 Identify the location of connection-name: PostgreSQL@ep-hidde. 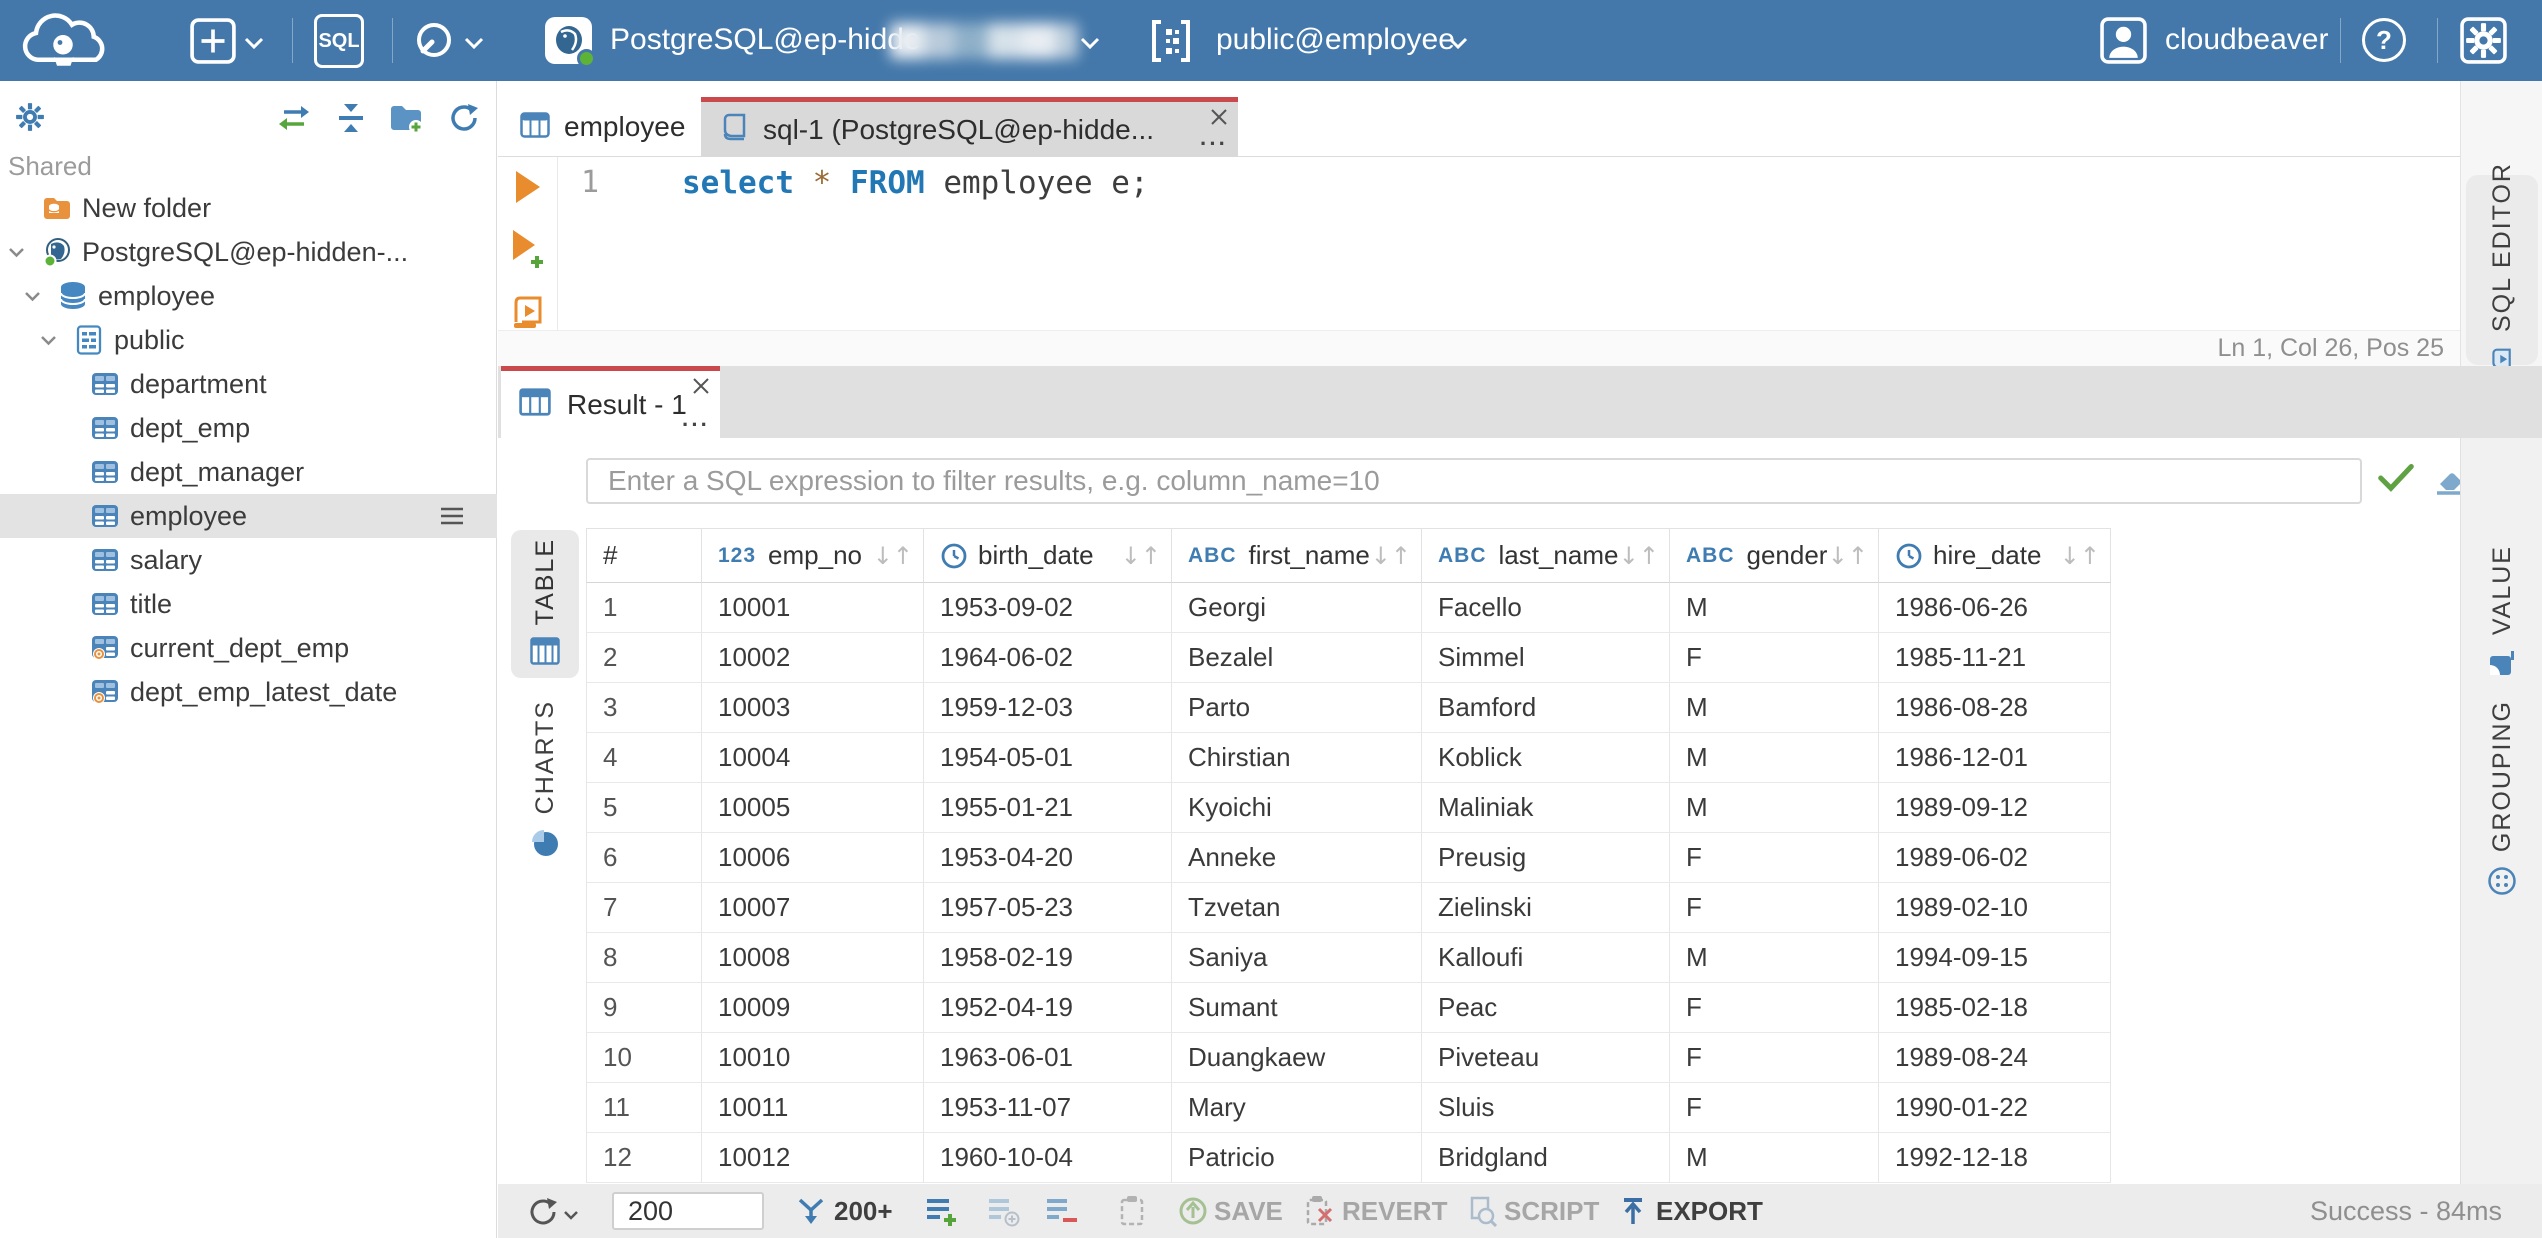
(765, 40).